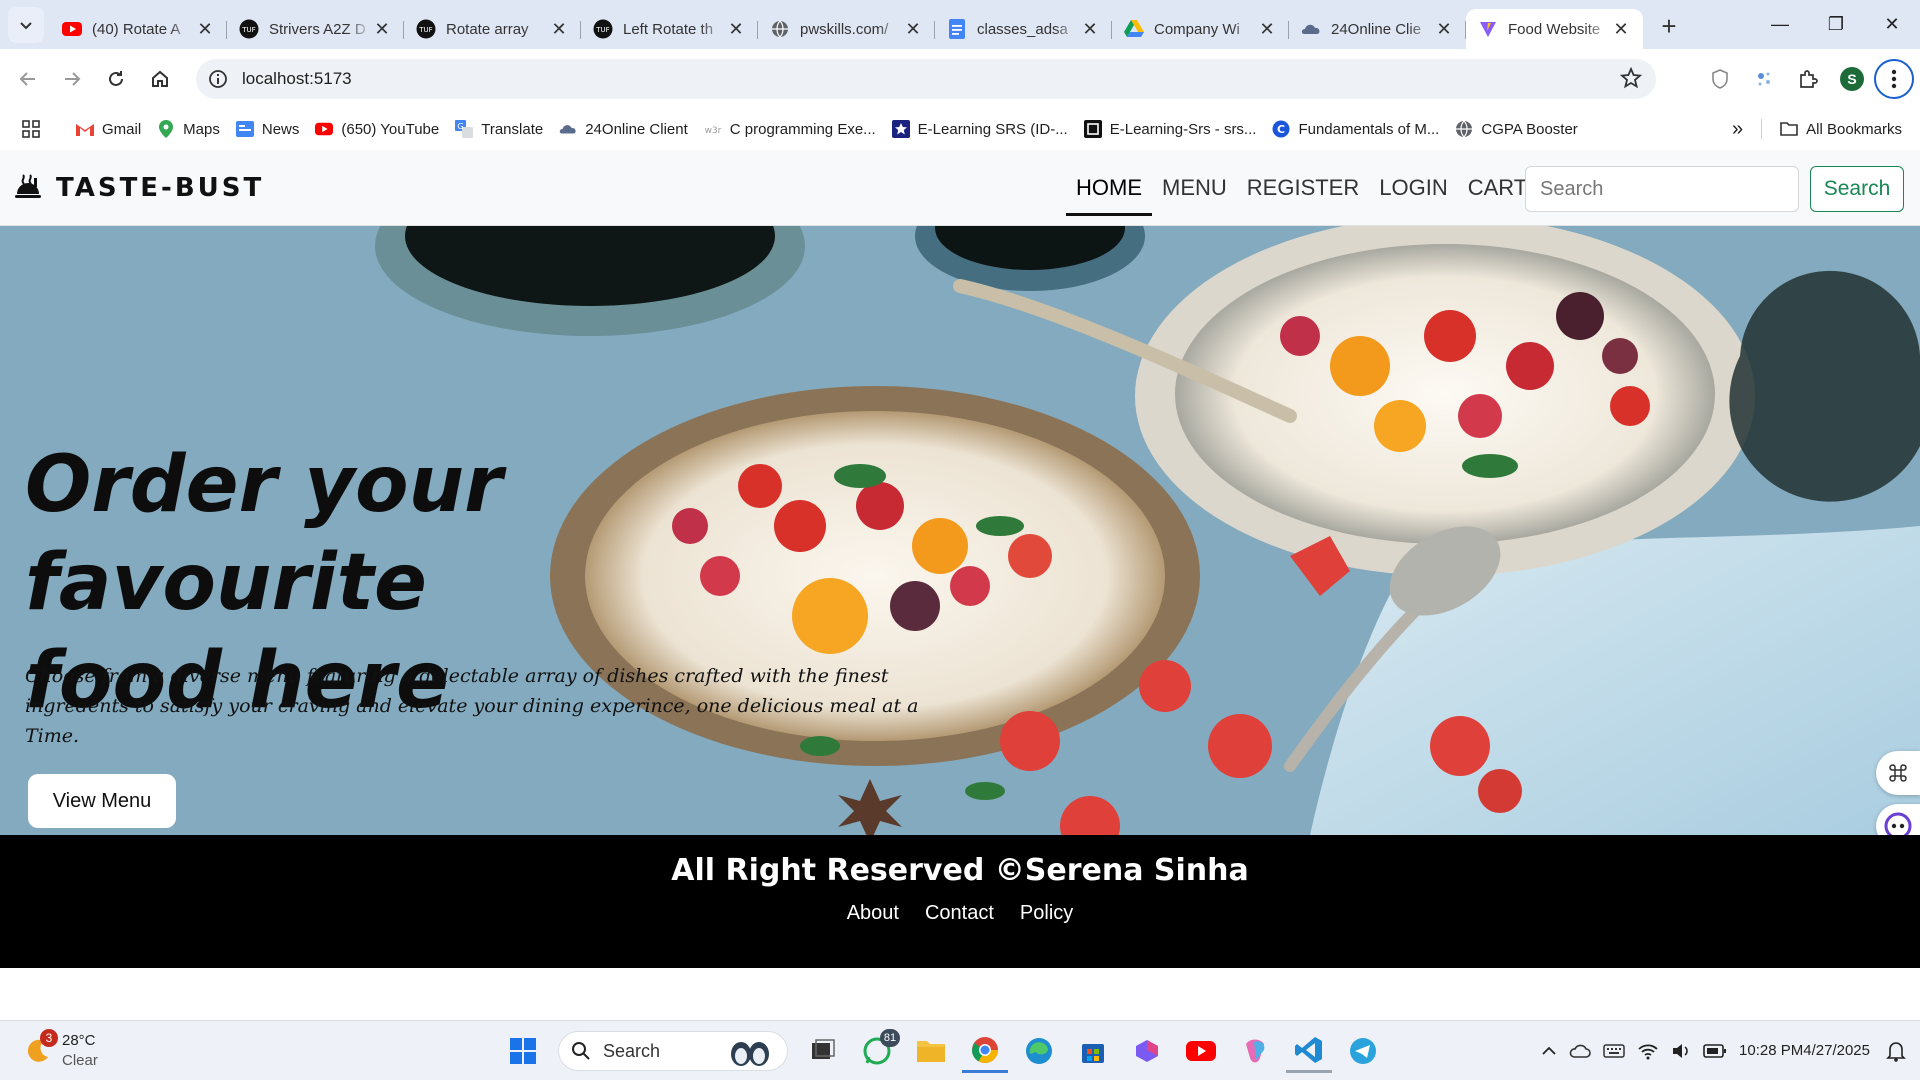  I want to click on footer-link-contact: Contact, so click(959, 913).